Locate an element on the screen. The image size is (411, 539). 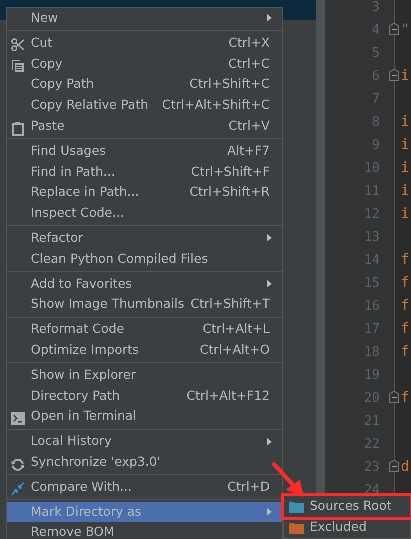
menu-item: Show in Explorer is located at coordinates (144, 375).